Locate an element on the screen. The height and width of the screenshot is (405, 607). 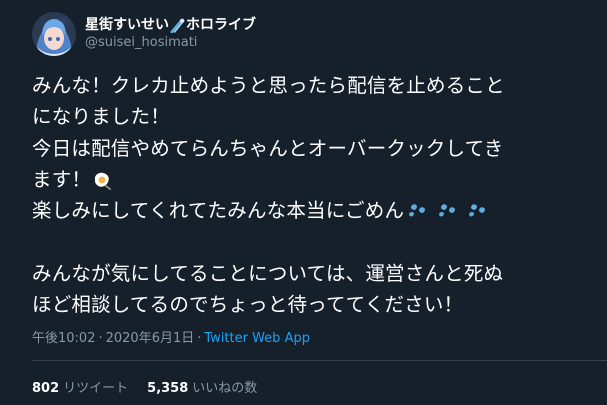
retweets-stat: 802 リツイート is located at coordinates (80, 389).